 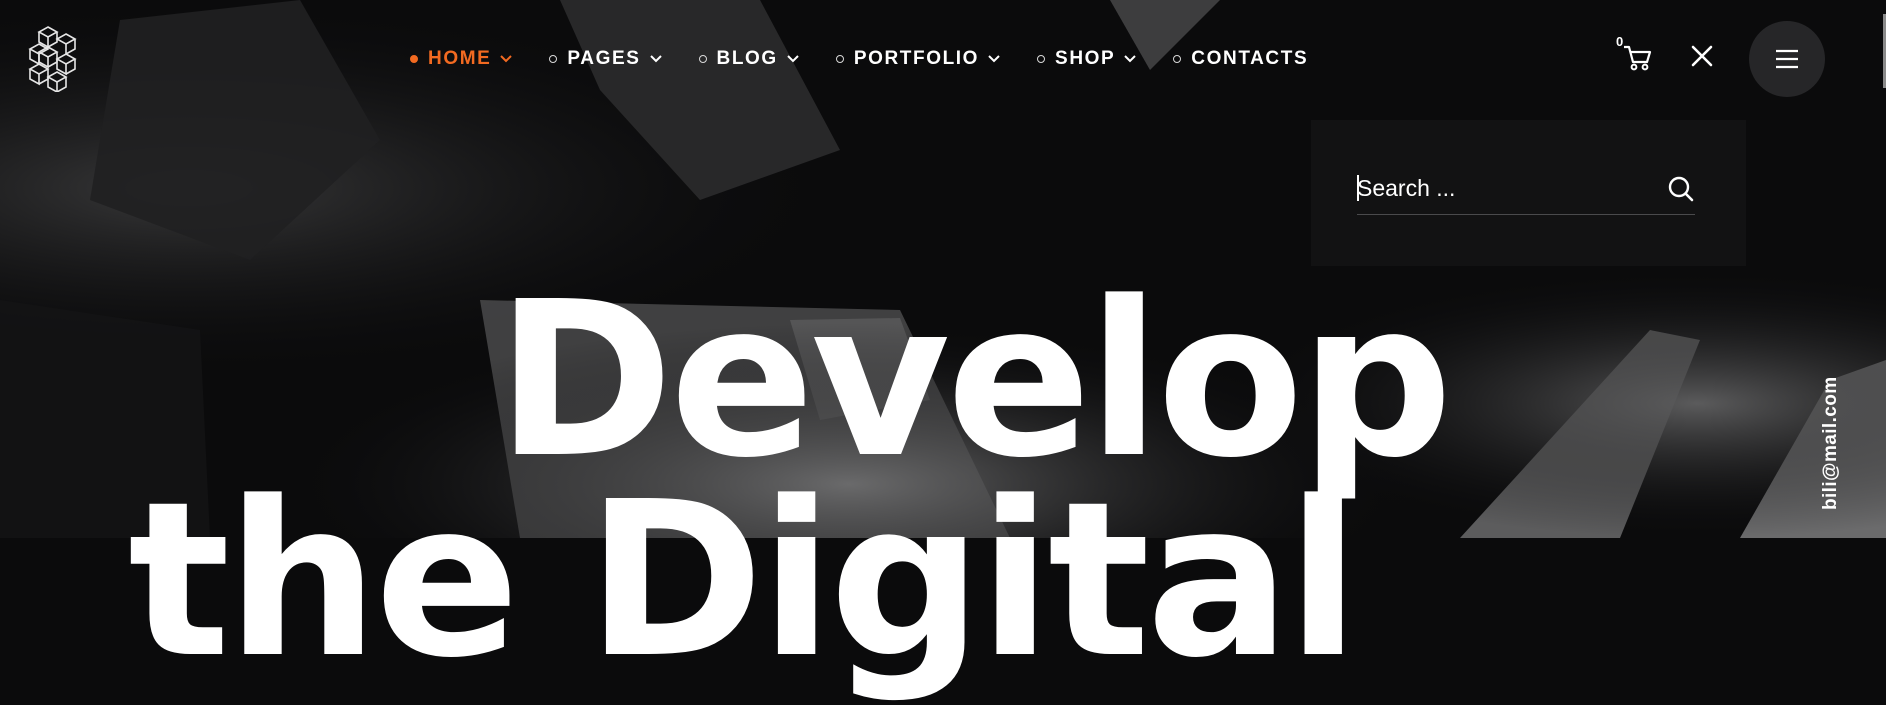 I want to click on hamburger-menu-button, so click(x=1787, y=59).